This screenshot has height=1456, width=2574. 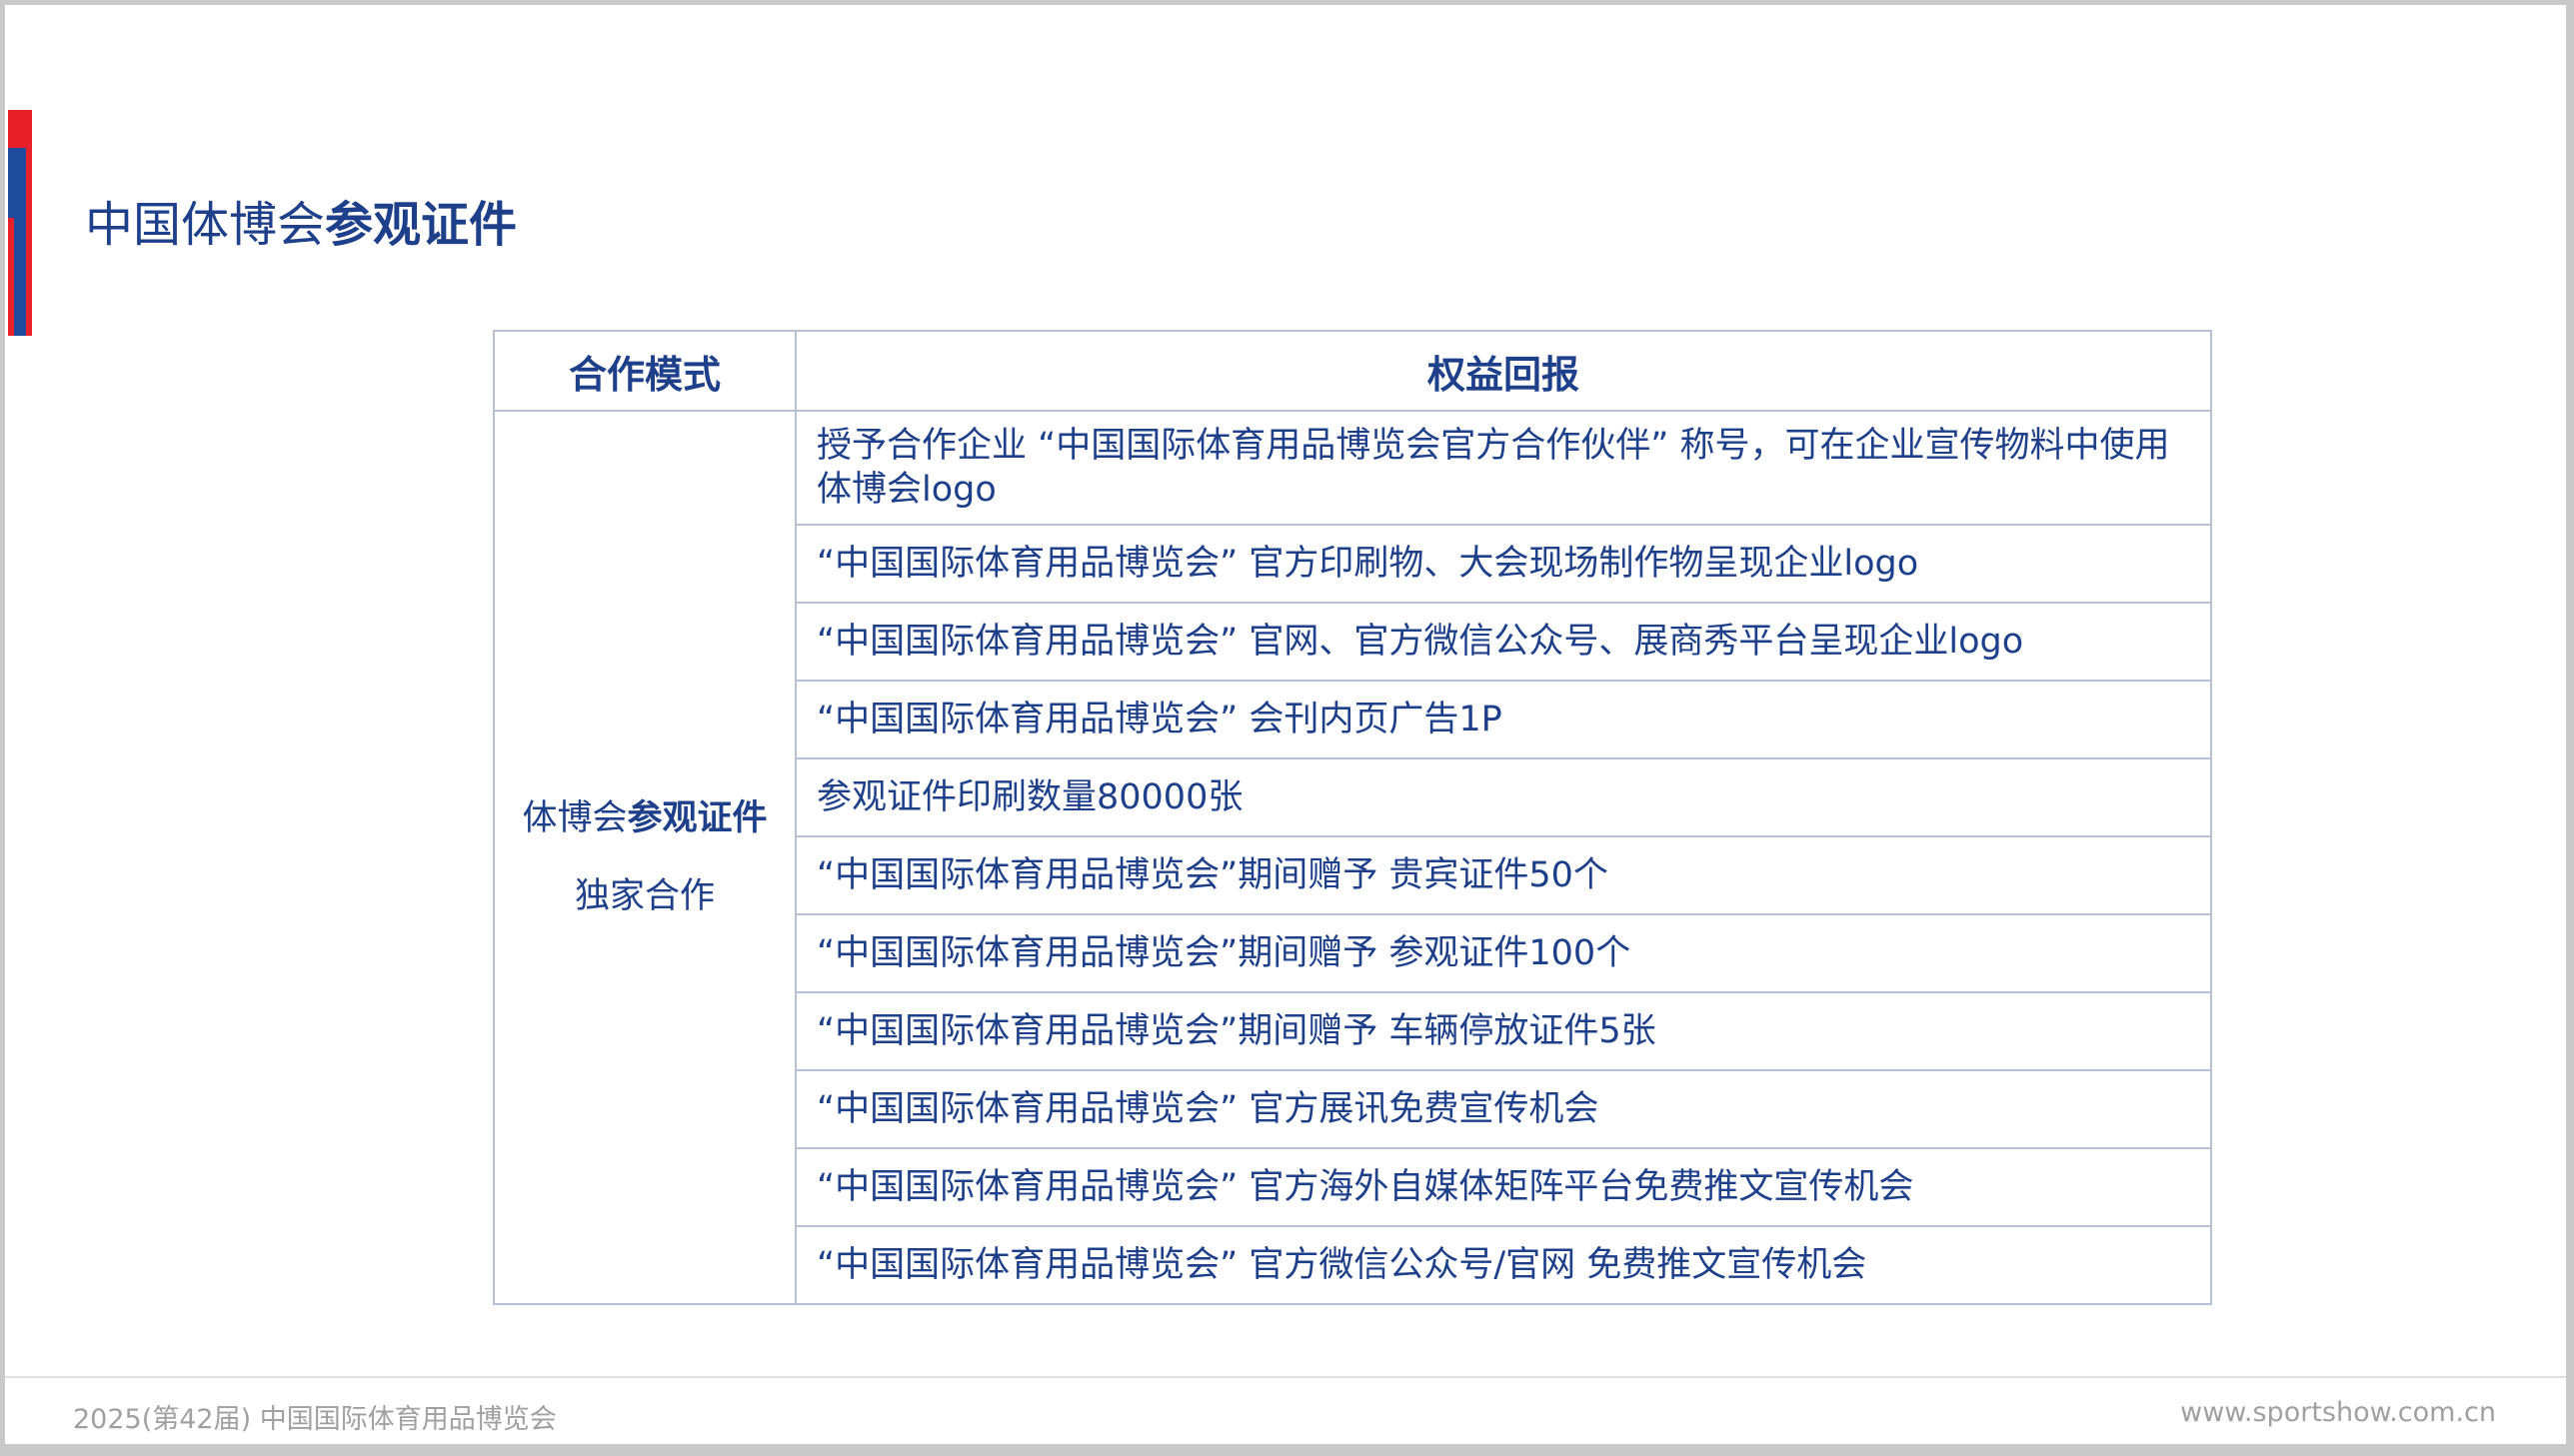 What do you see at coordinates (1503, 1187) in the screenshot?
I see `benefit-item: “中国国际体育用品博览会” 官方海外自媒体矩阵平台免费推文宣传机会` at bounding box center [1503, 1187].